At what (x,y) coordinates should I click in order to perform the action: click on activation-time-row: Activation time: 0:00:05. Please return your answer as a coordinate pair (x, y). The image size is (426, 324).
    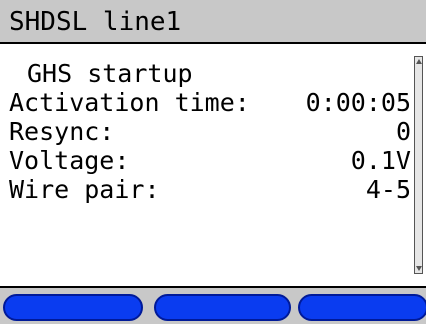
    Looking at the image, I should click on (210, 103).